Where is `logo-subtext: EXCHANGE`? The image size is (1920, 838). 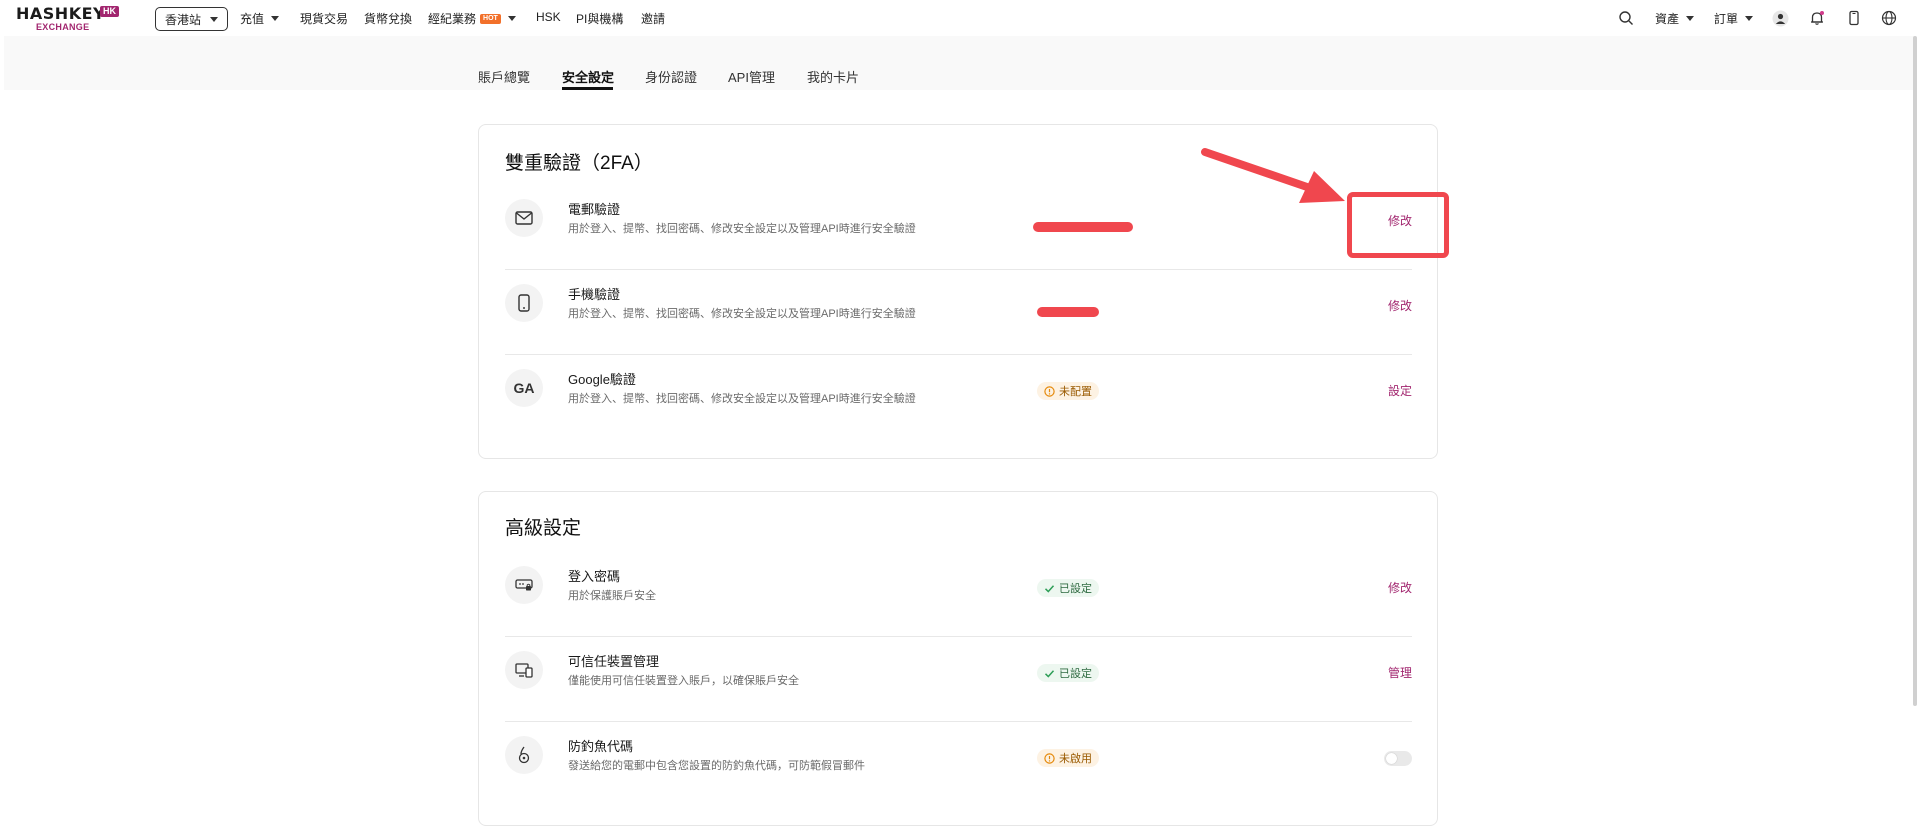 logo-subtext: EXCHANGE is located at coordinates (63, 27).